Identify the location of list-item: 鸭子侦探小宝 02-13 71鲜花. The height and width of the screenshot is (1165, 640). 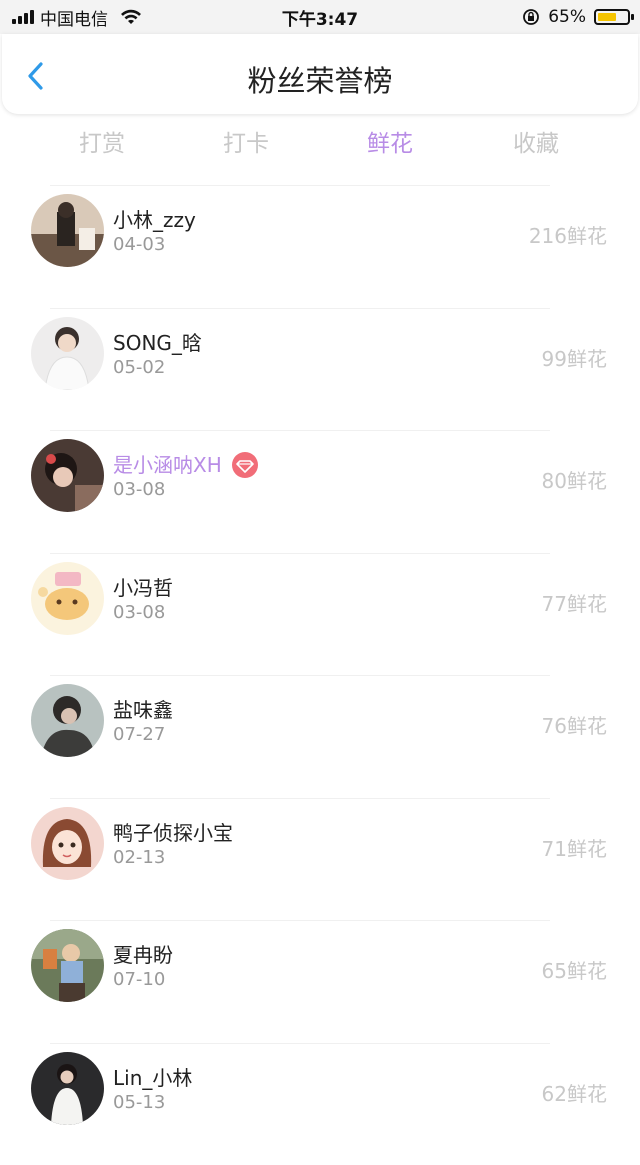
(320, 859).